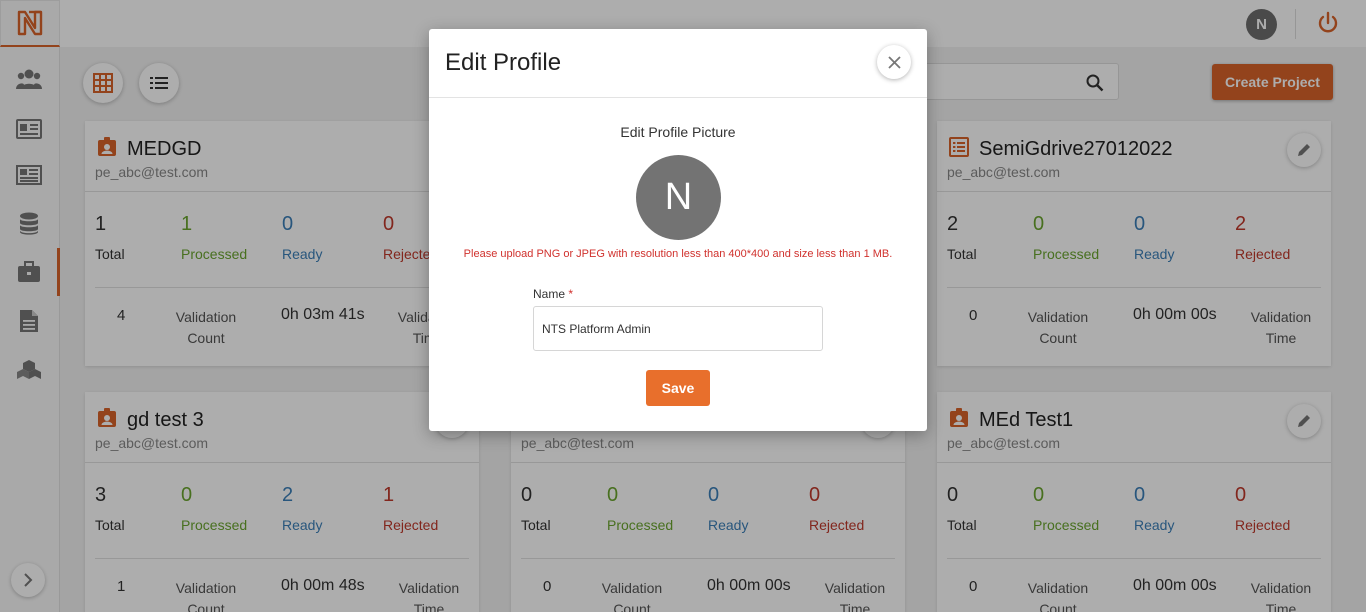 This screenshot has width=1366, height=612. Describe the element at coordinates (571, 294) in the screenshot. I see `required-asterisk: *` at that location.